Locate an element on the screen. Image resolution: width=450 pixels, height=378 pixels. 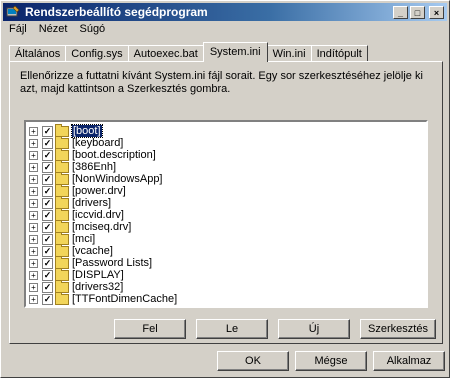
tree-row-label: [iccvid.drv] is located at coordinates (98, 215).